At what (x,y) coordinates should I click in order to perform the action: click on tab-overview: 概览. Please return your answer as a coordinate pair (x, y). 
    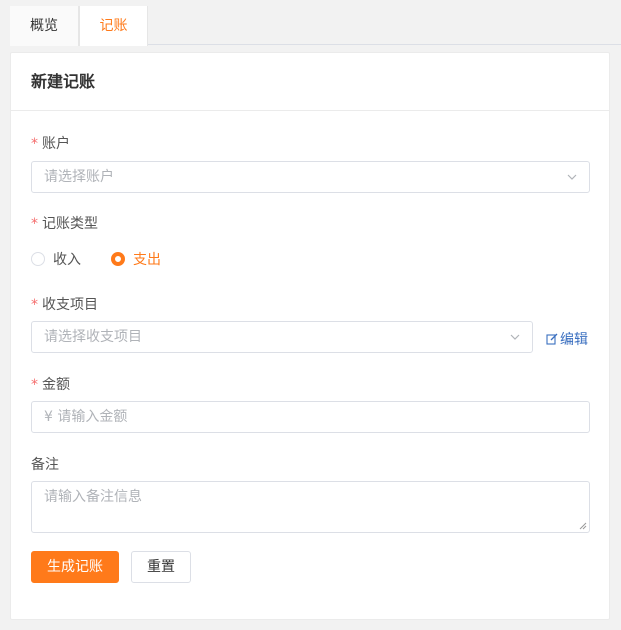
    Looking at the image, I should click on (44, 26).